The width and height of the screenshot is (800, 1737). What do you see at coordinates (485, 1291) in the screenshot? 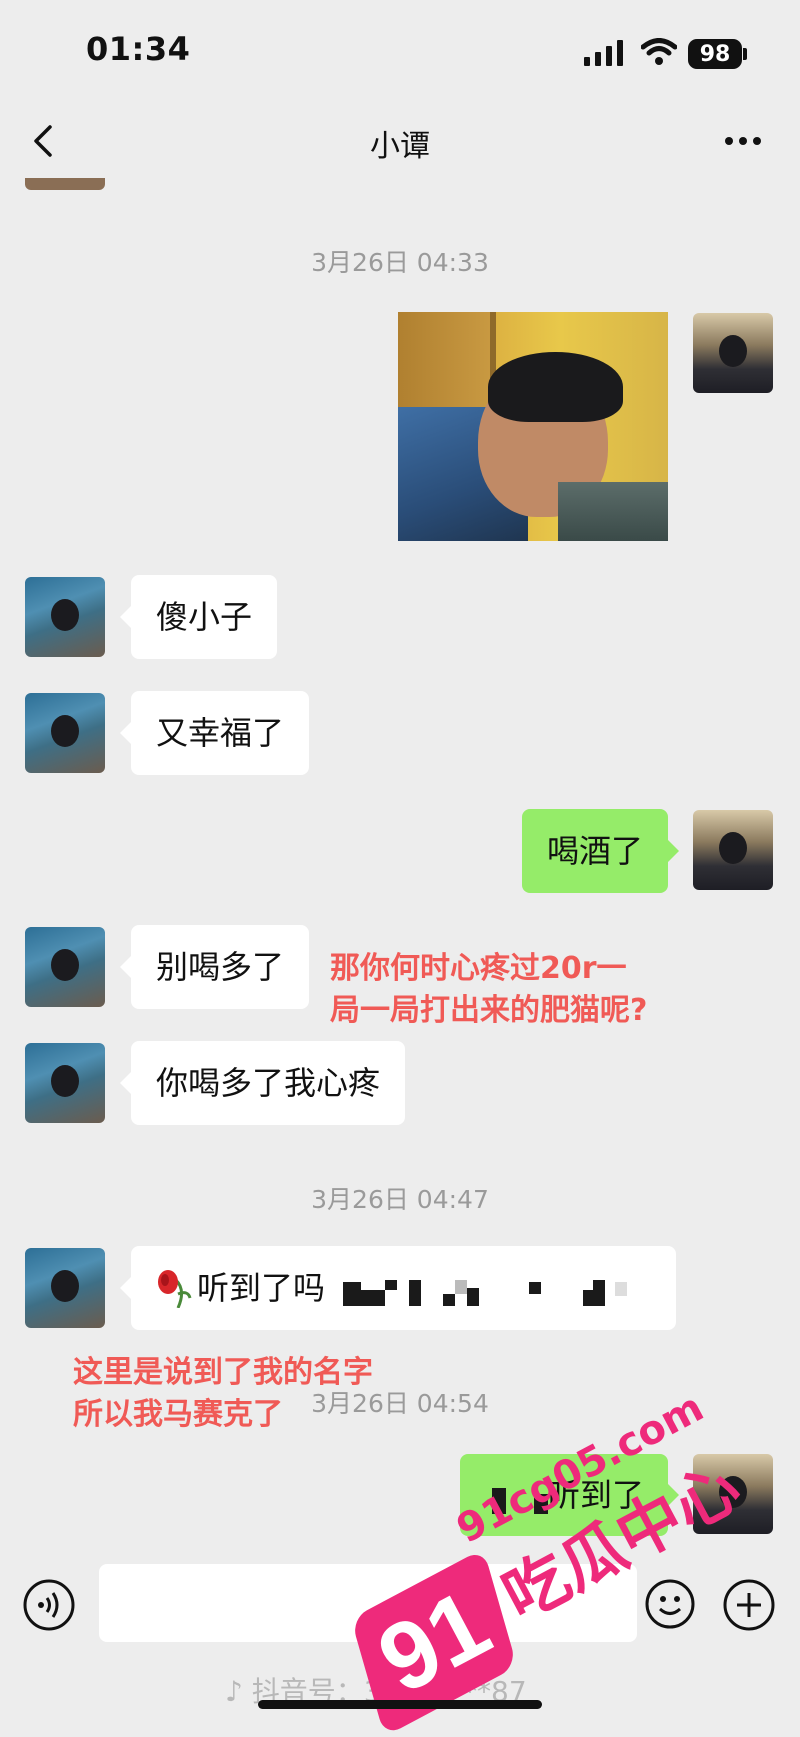
I see `mosaic-redaction` at bounding box center [485, 1291].